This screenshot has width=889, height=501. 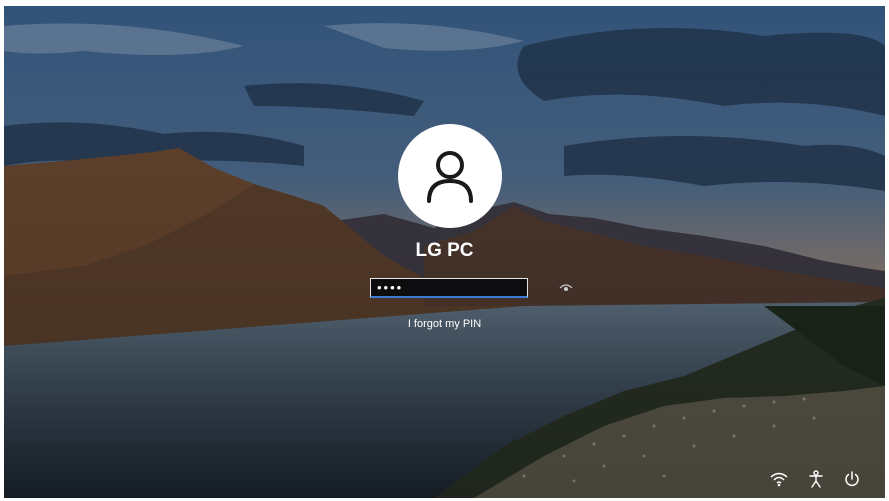 I want to click on power-icon, so click(x=852, y=479).